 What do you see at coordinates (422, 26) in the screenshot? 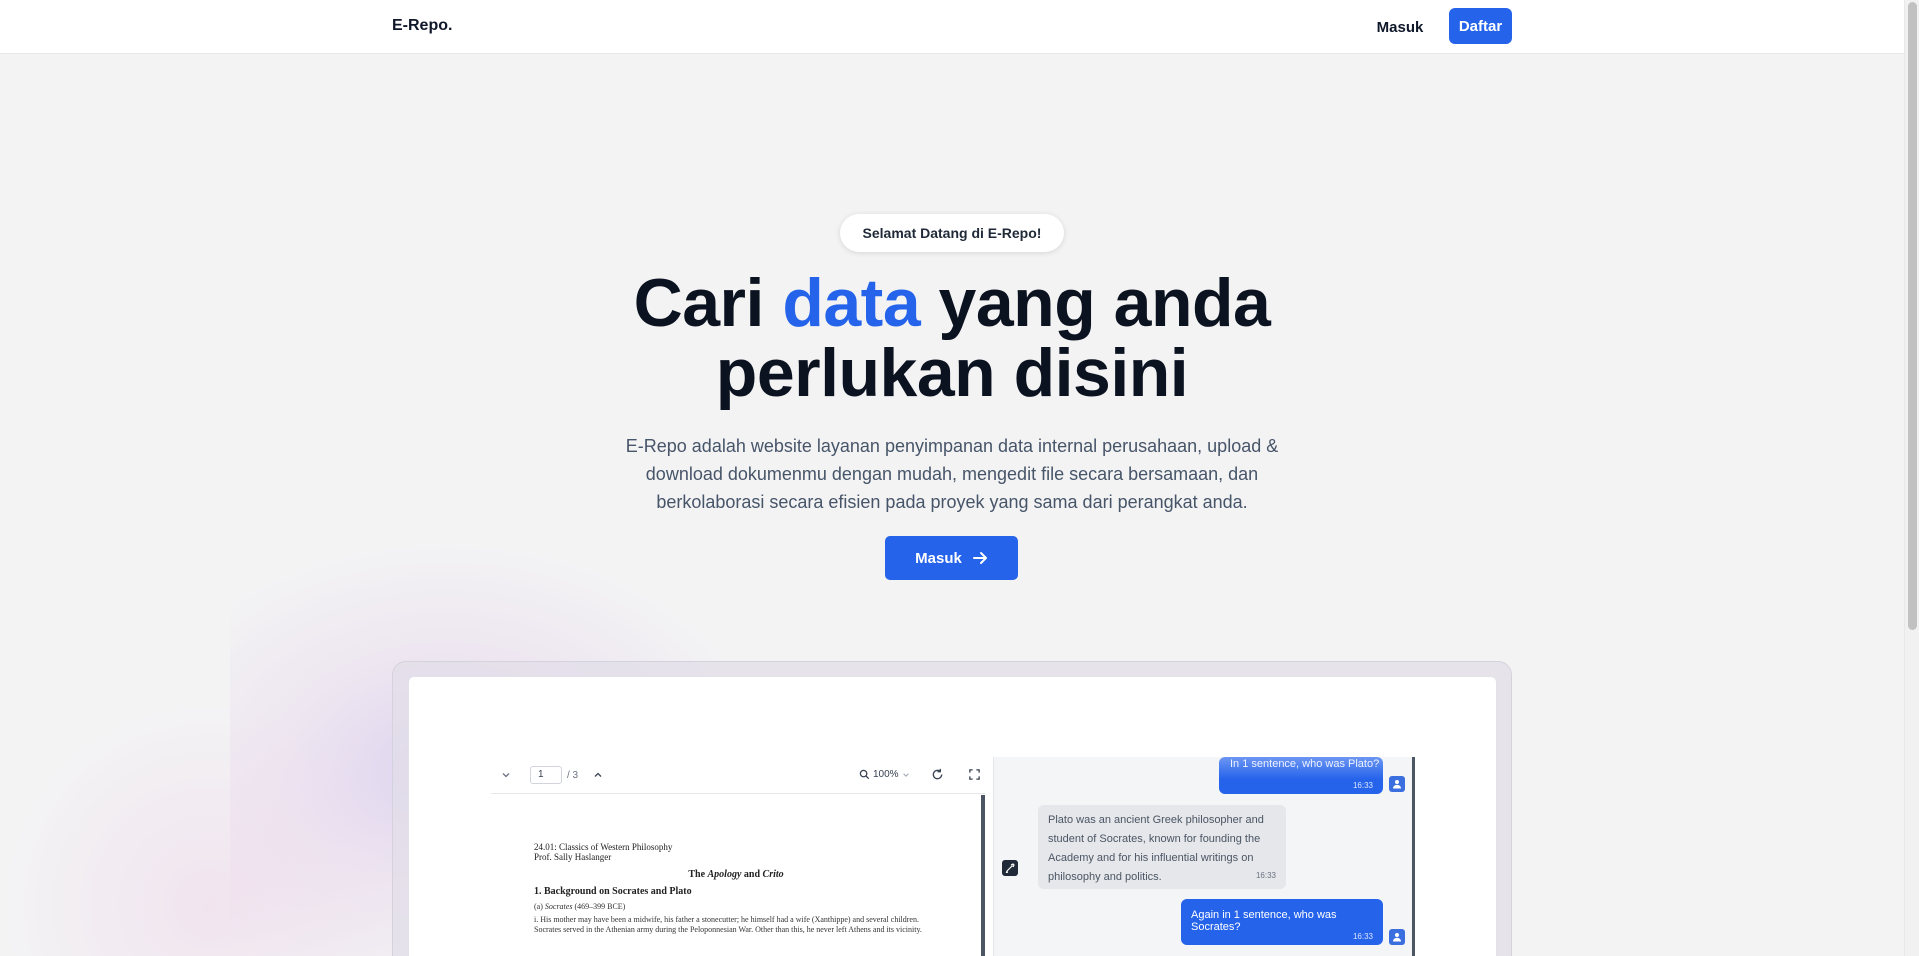
I see `brand-logo: E-Repo.` at bounding box center [422, 26].